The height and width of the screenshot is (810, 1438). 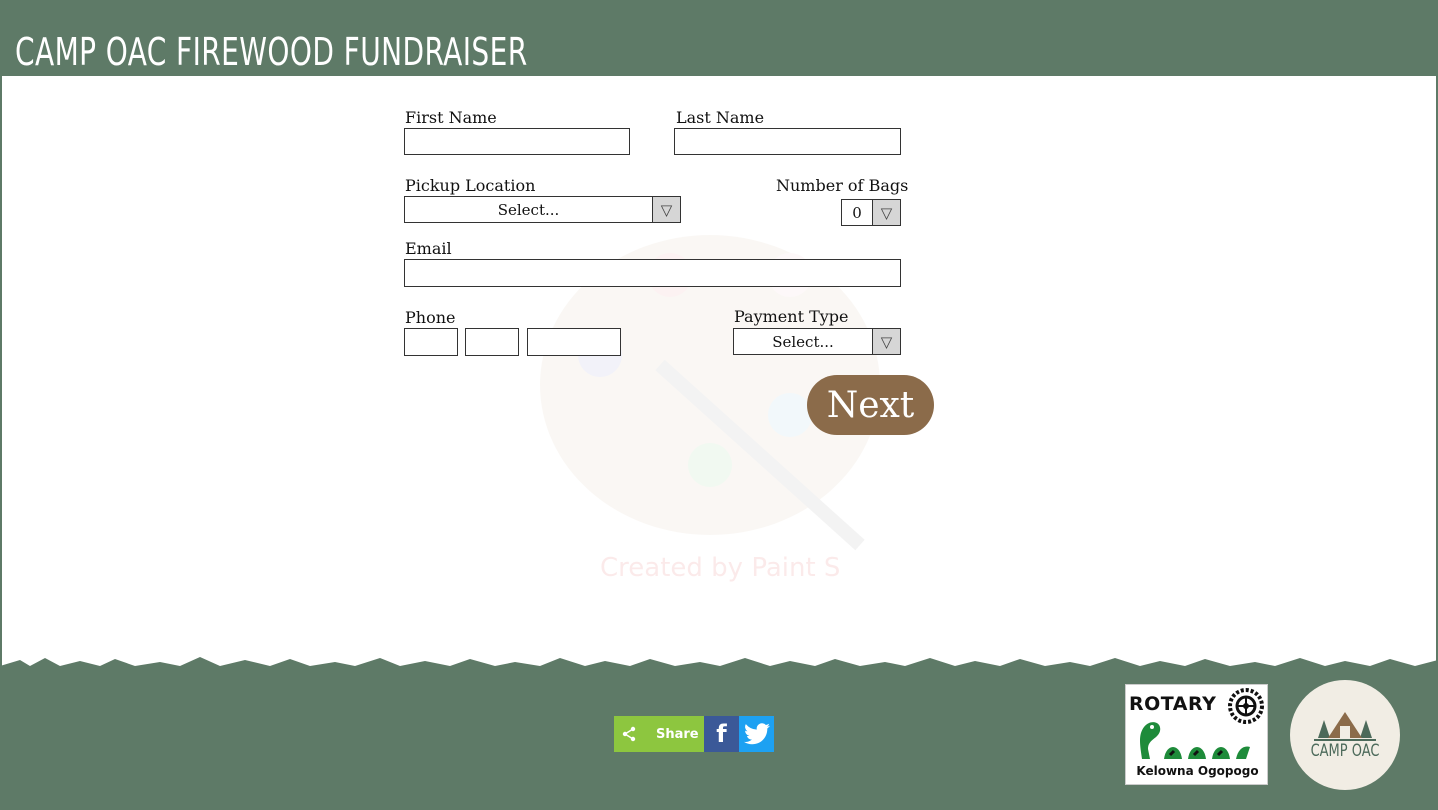 I want to click on phone-label: Phone, so click(x=430, y=317).